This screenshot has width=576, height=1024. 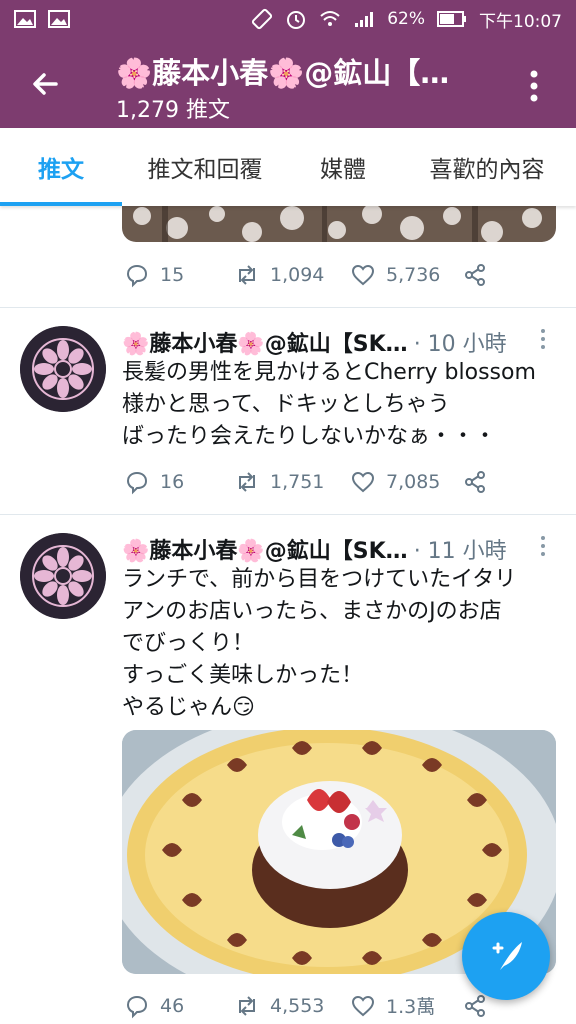 I want to click on like-action: 7,085, so click(x=406, y=482).